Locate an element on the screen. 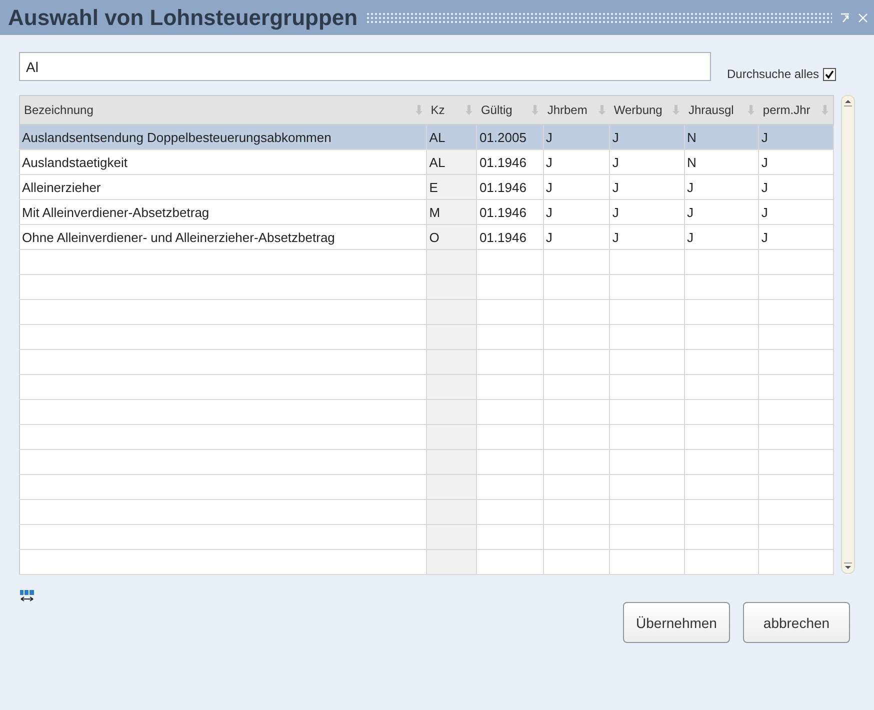  column-header: Jhrausgl is located at coordinates (721, 110).